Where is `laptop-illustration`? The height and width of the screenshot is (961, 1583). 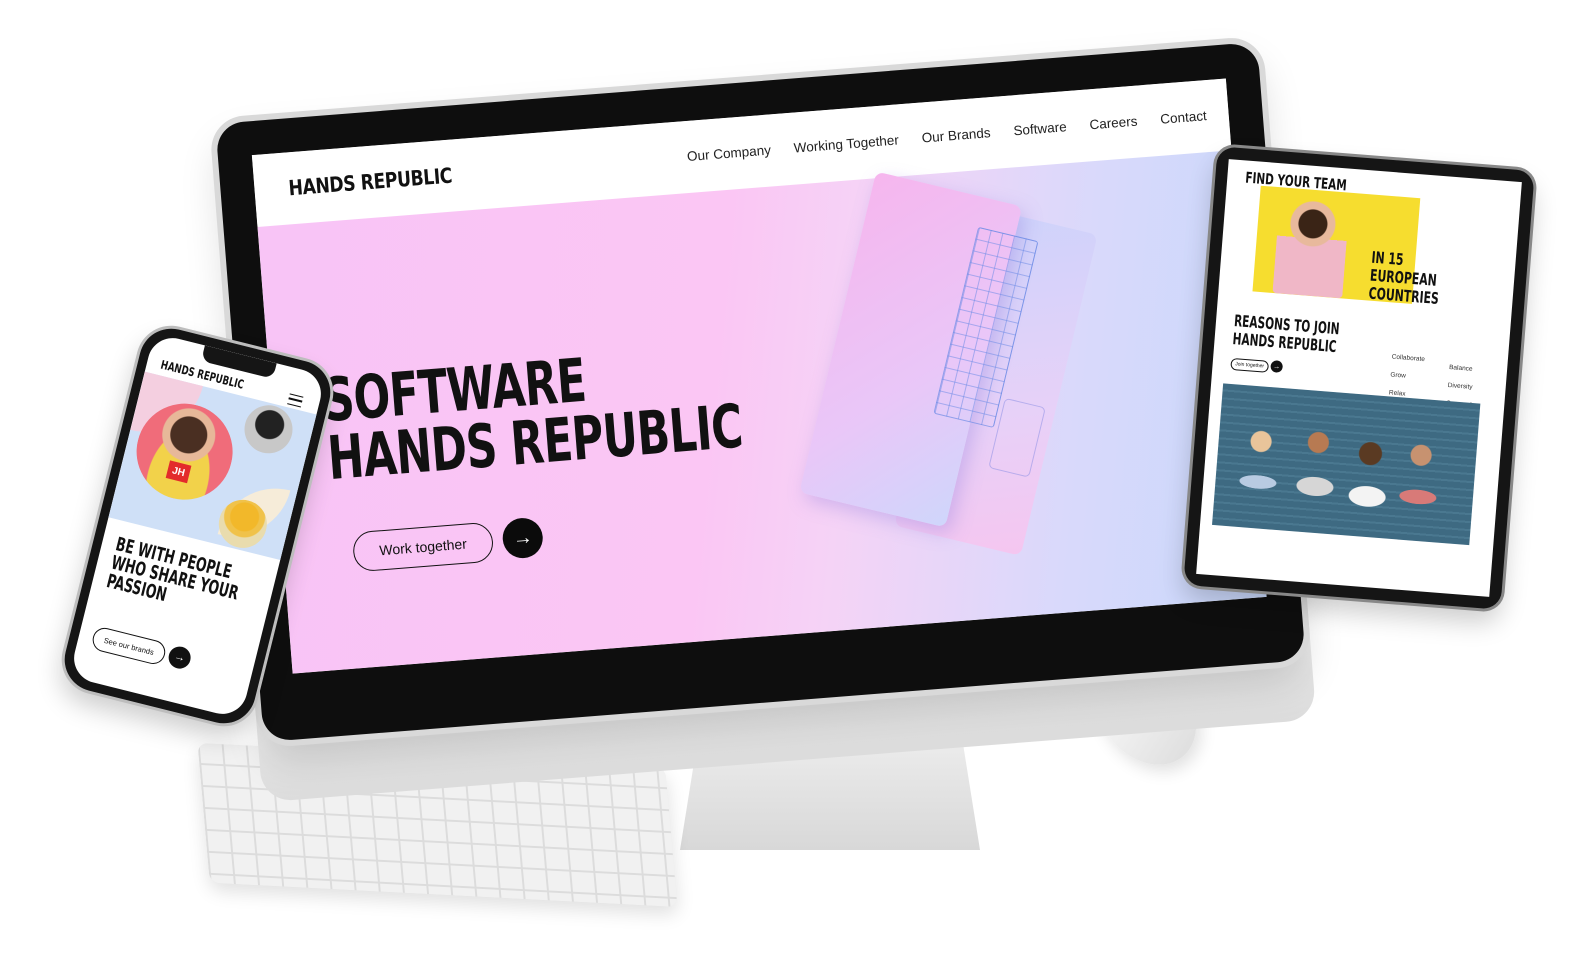 laptop-illustration is located at coordinates (946, 373).